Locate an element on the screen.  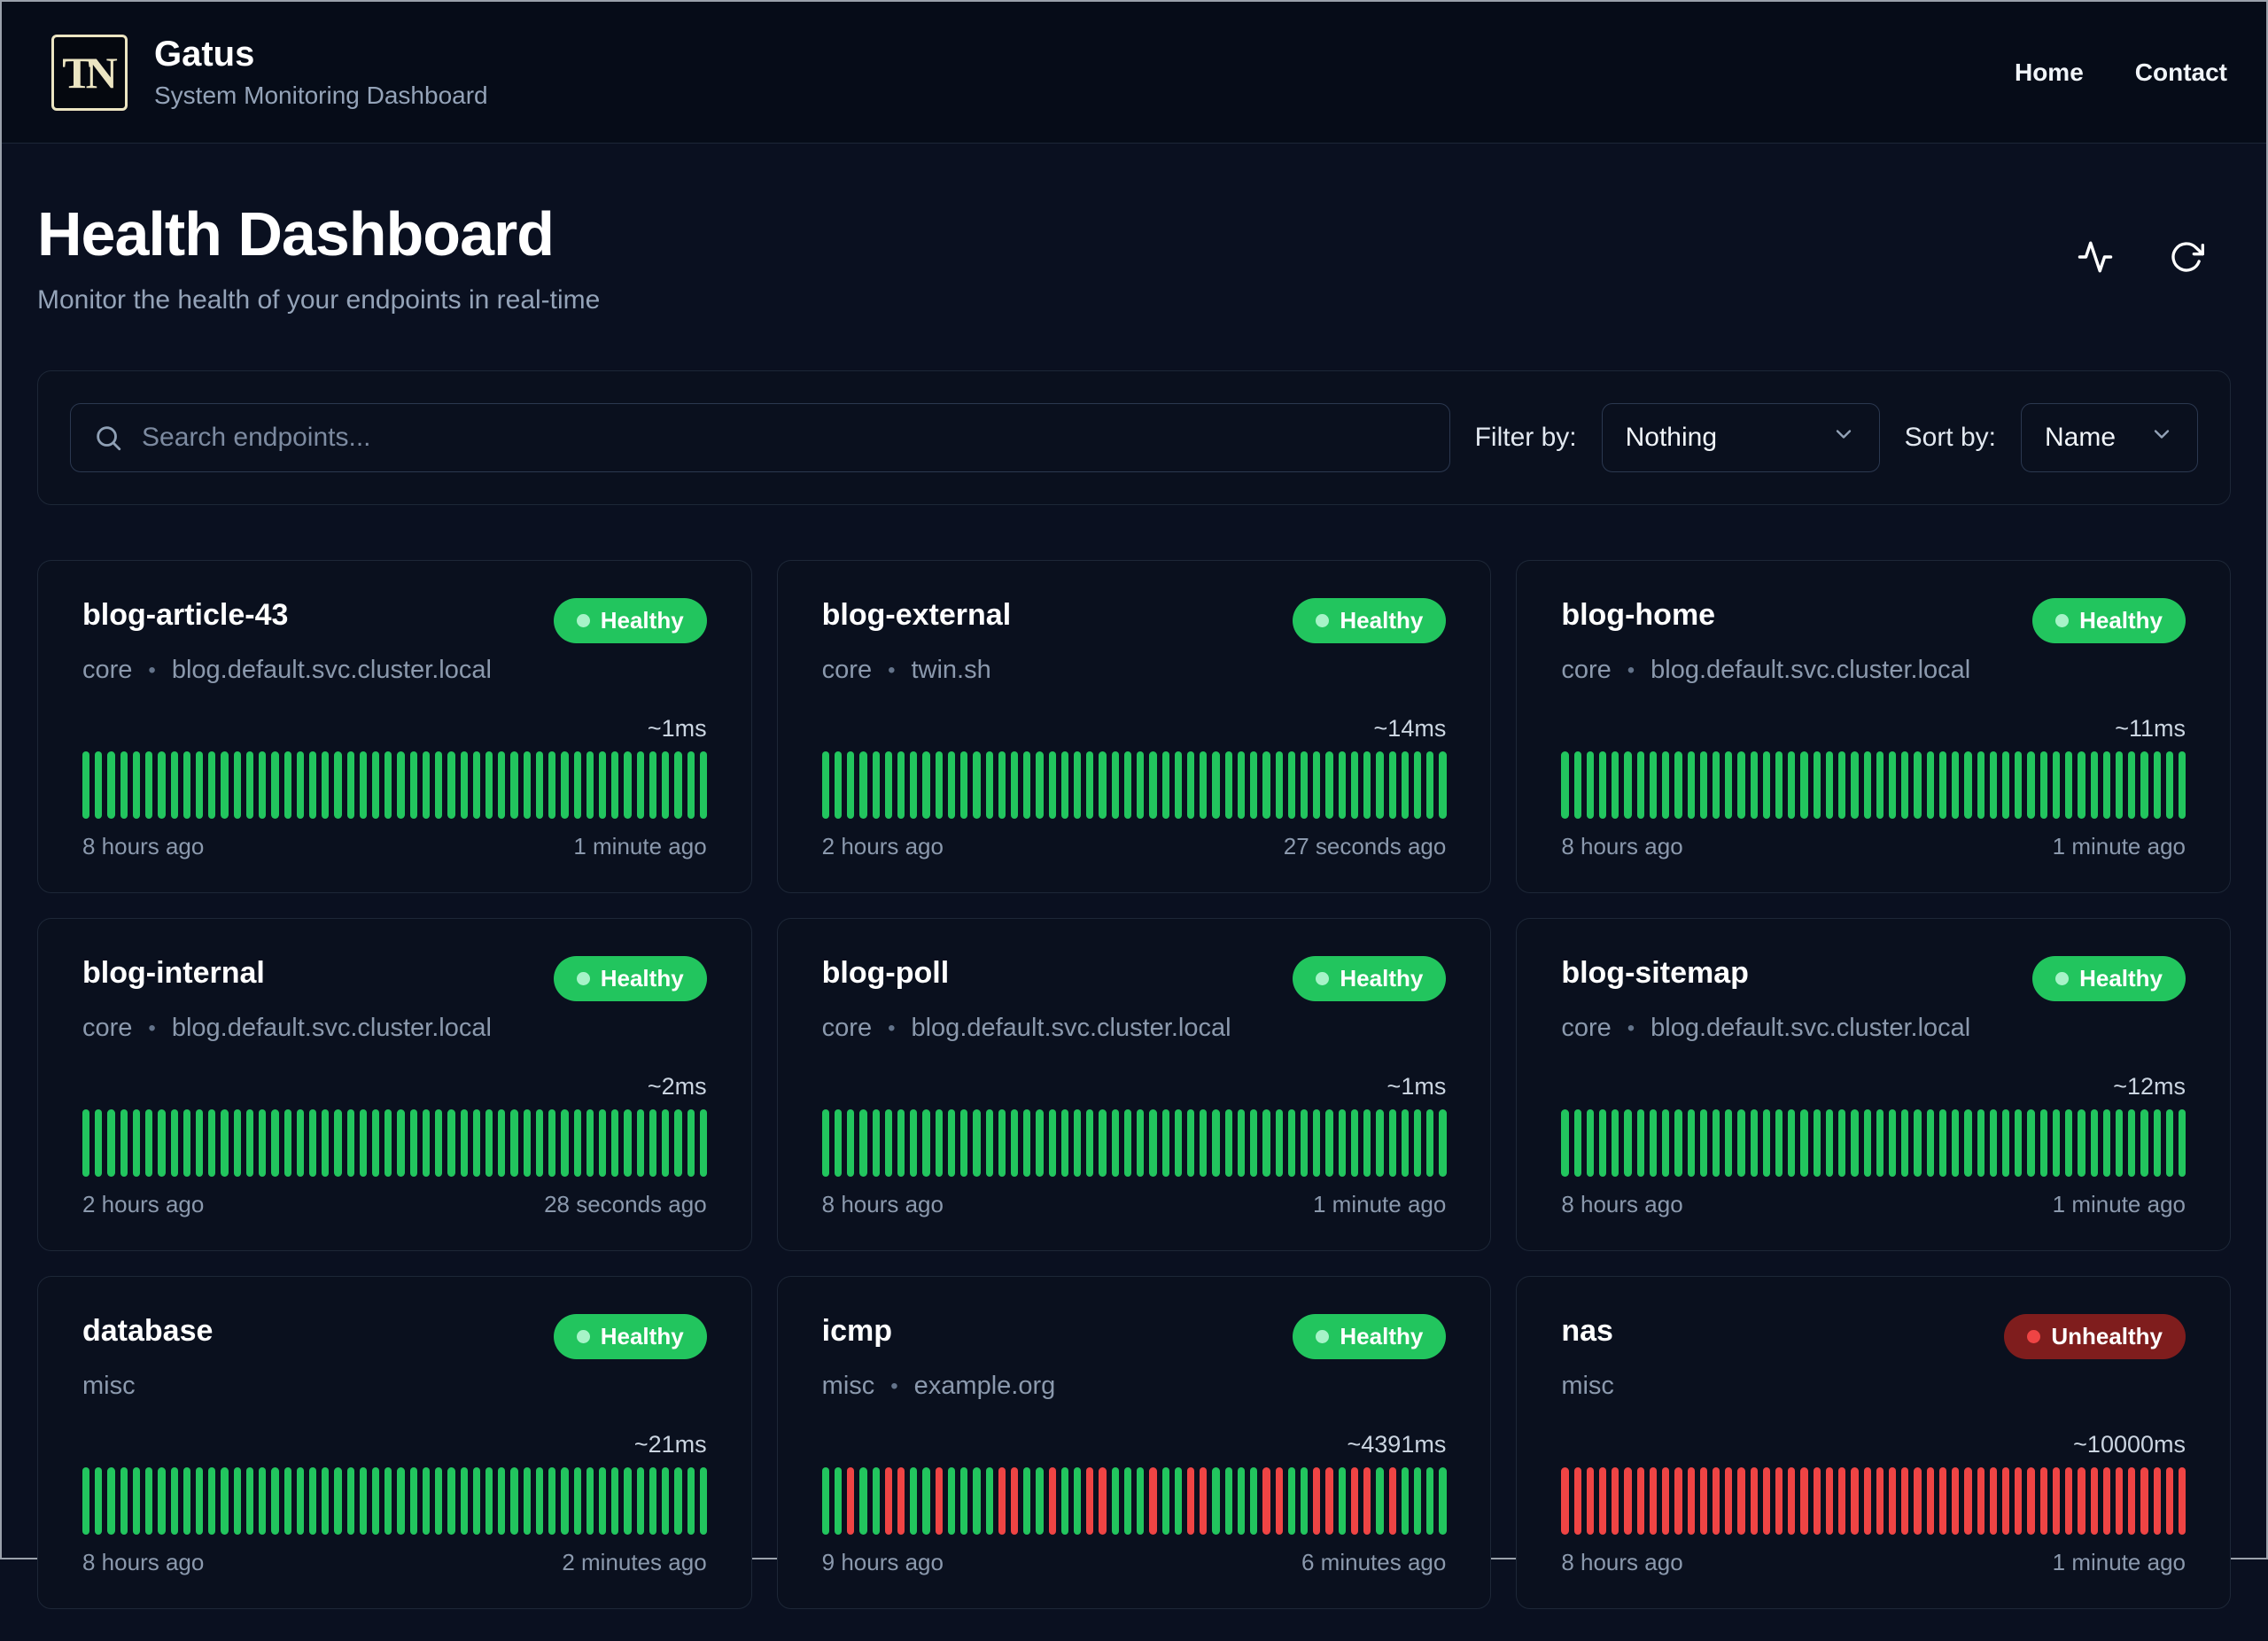
card-top: nas Unhealthy is located at coordinates (1873, 1336).